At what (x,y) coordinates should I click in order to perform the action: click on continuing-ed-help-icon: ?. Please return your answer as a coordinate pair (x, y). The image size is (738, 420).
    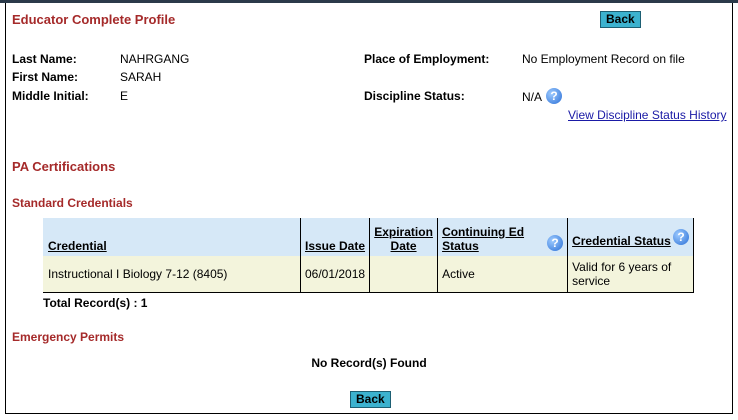
    Looking at the image, I should click on (555, 243).